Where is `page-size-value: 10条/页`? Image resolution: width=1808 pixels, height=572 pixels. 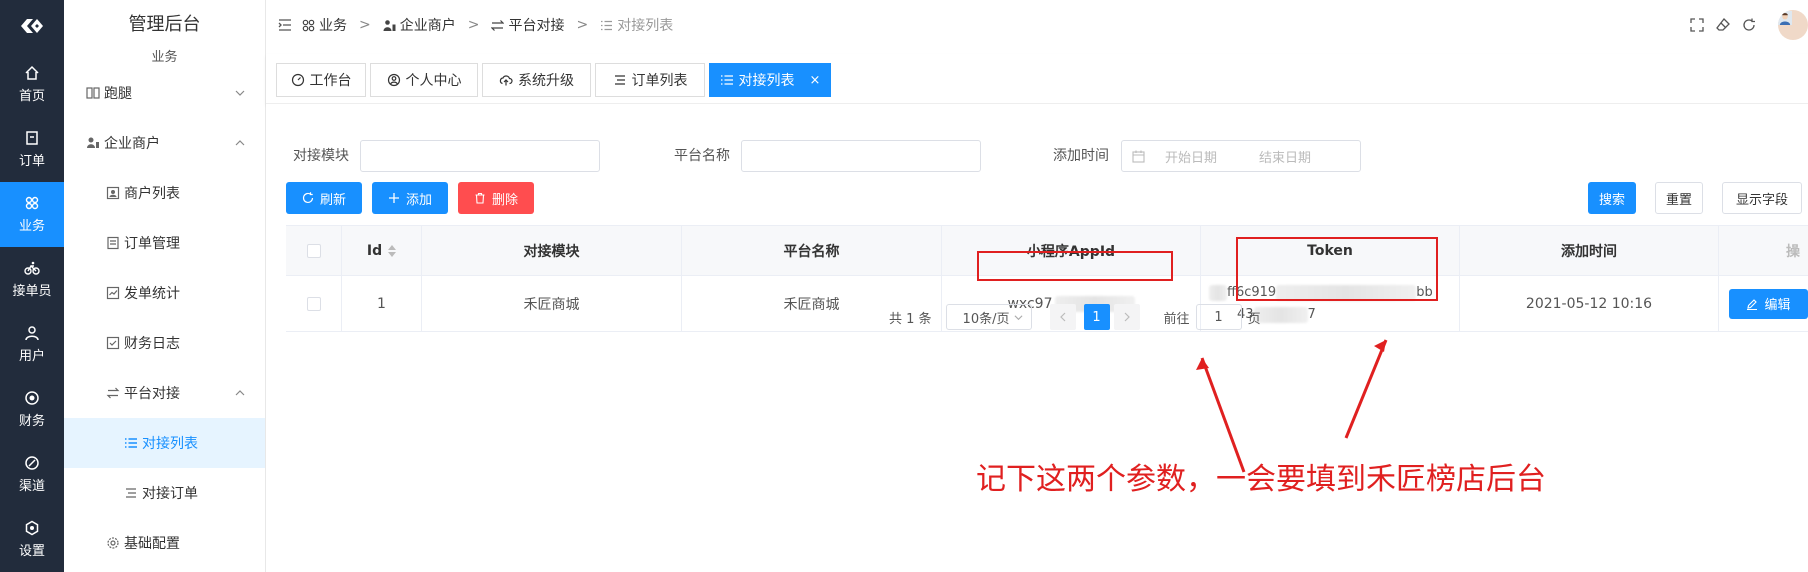 page-size-value: 10条/页 is located at coordinates (986, 319).